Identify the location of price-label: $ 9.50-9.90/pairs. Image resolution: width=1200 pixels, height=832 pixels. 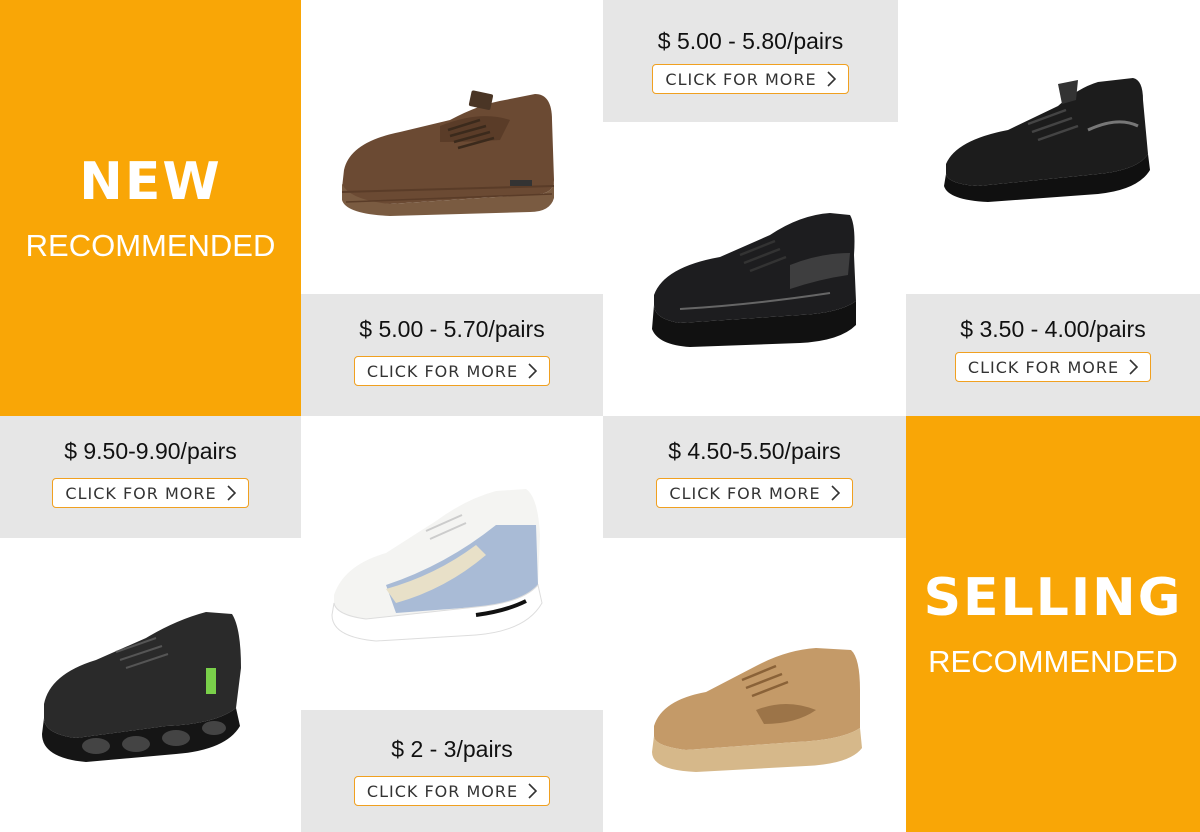
(150, 451).